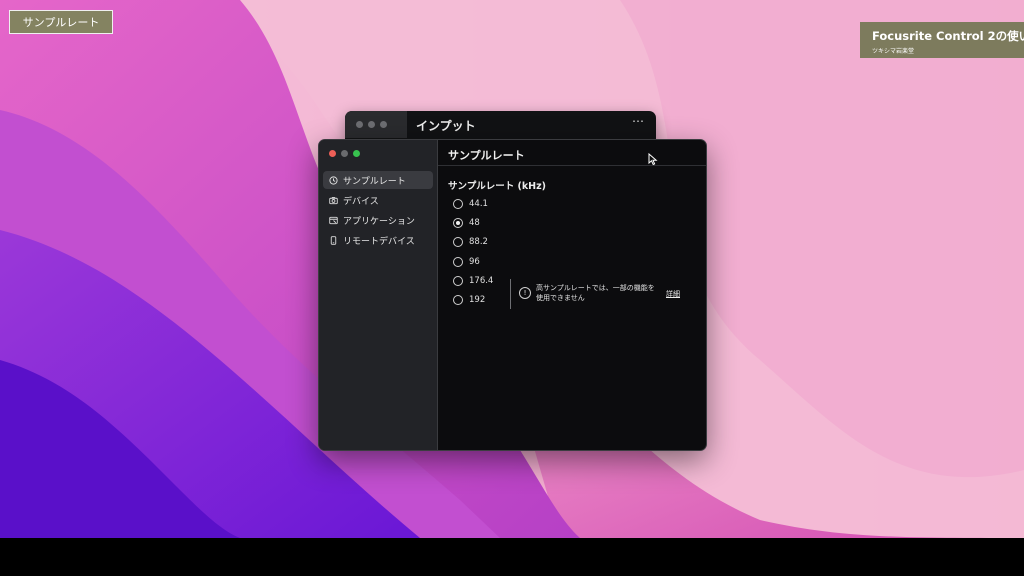 Image resolution: width=1024 pixels, height=576 pixels. I want to click on sidebar-item-remote-device: リモートデバイス, so click(378, 240).